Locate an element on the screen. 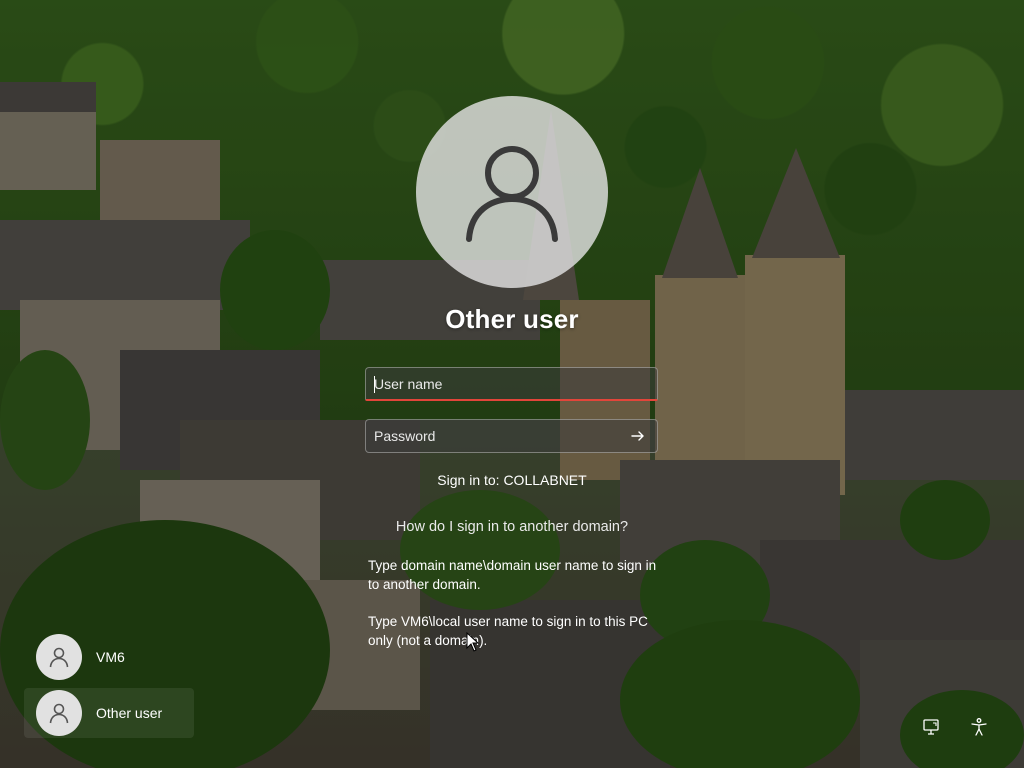  username-input is located at coordinates (511, 383).